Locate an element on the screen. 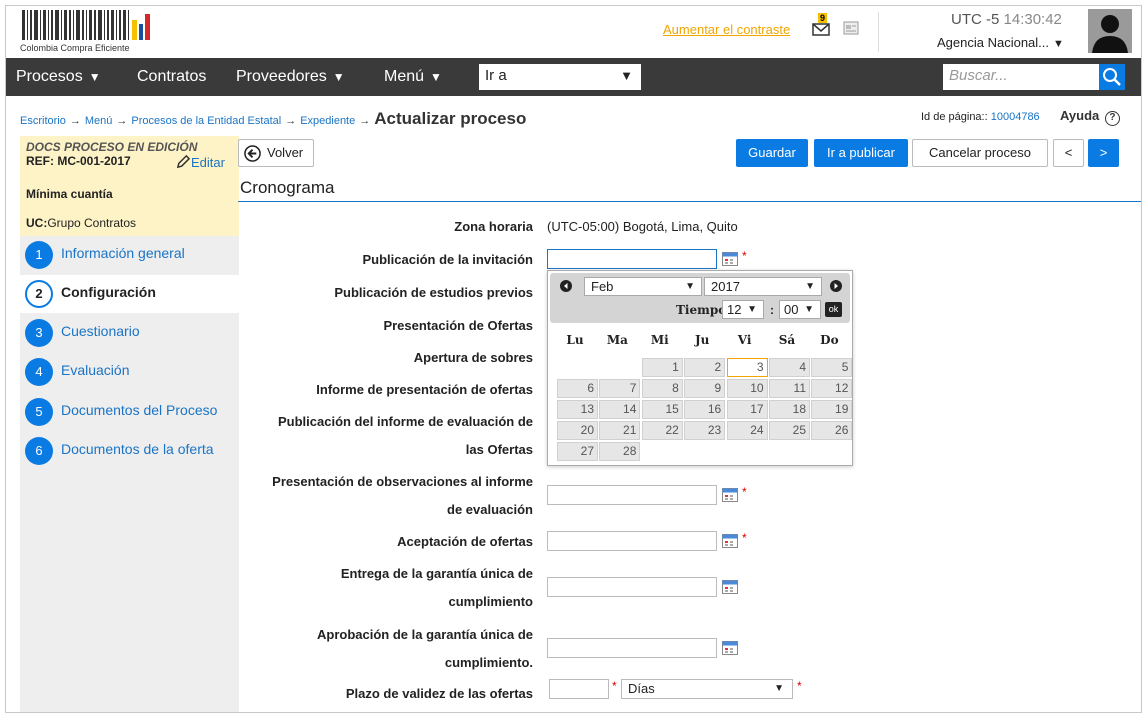  help-link: Ayuda ? is located at coordinates (1090, 117).